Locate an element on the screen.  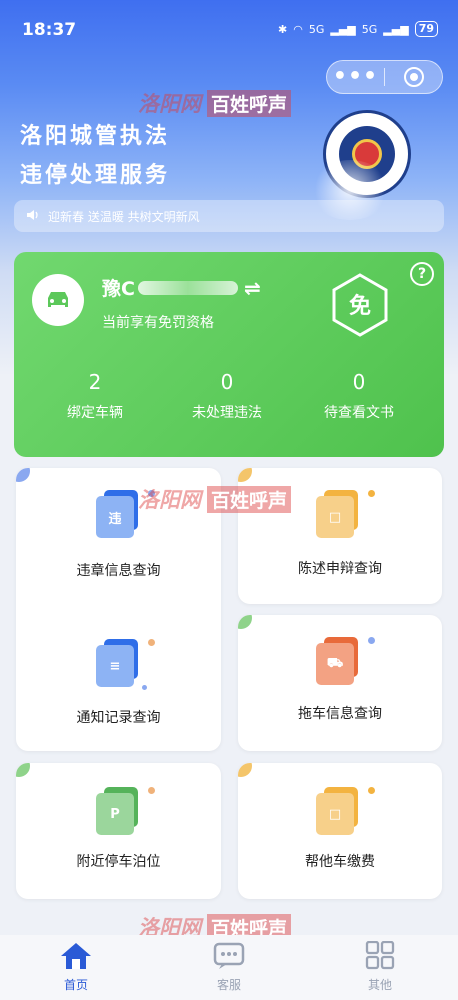
home-icon is located at coordinates (76, 957).